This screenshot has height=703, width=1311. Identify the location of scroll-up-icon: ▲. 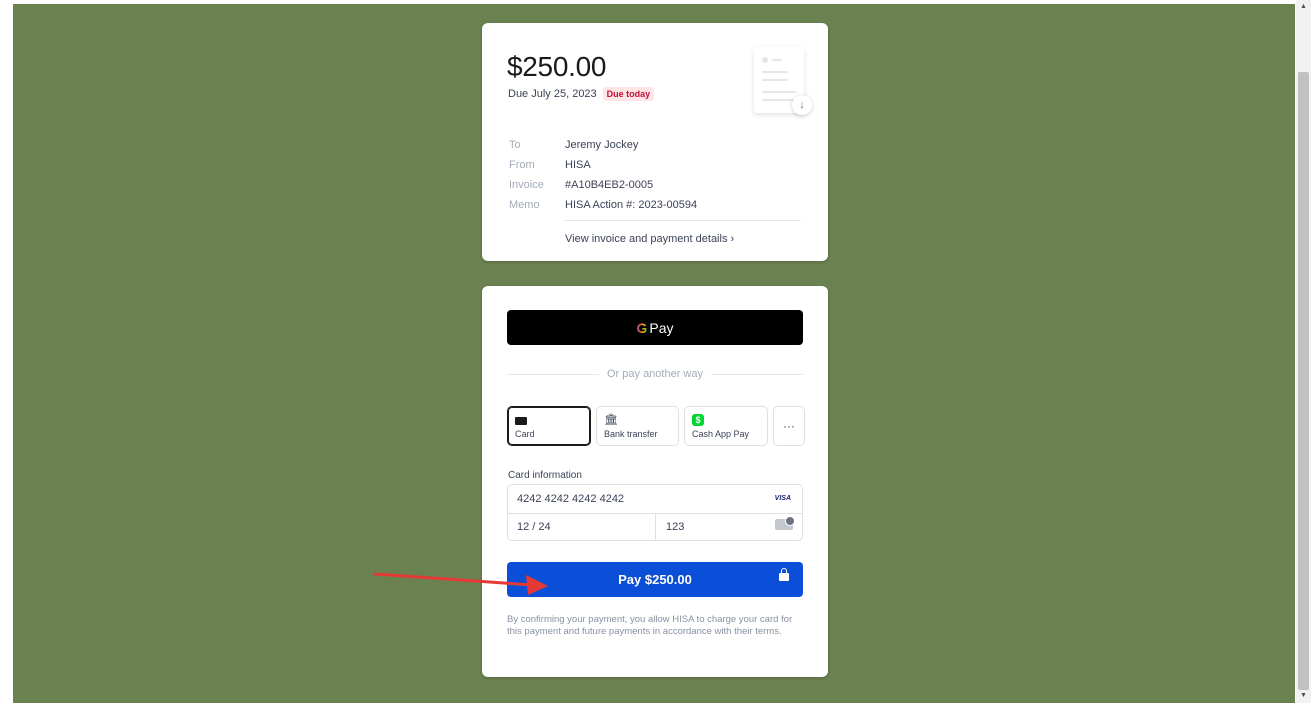
(1303, 7).